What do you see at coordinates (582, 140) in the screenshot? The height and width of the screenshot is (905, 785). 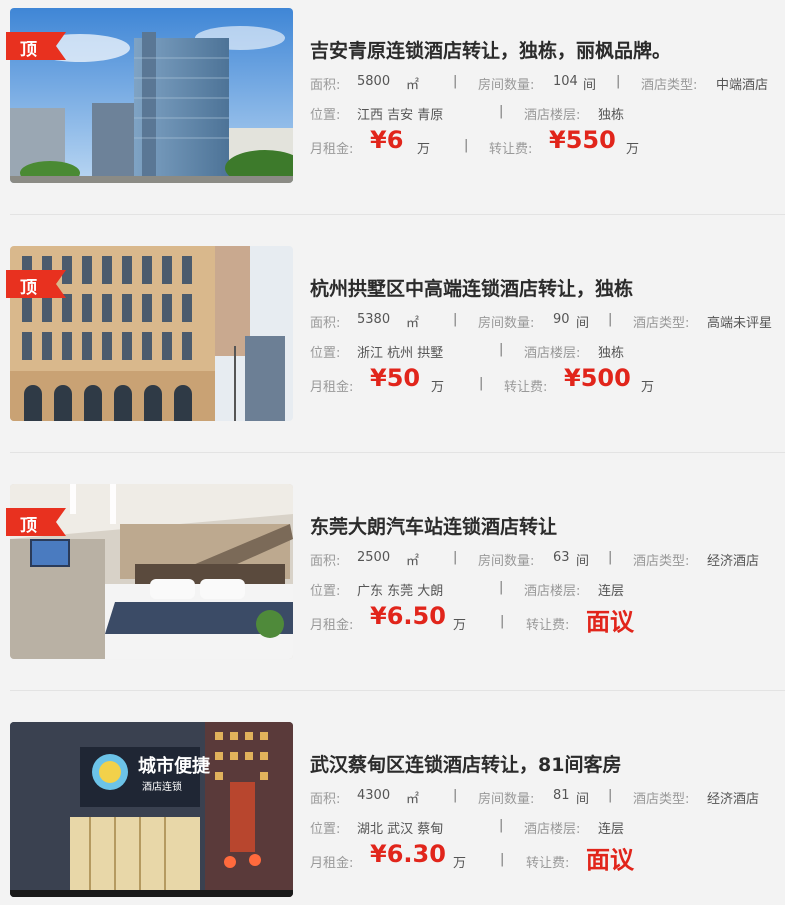 I see `fee-value: ¥550` at bounding box center [582, 140].